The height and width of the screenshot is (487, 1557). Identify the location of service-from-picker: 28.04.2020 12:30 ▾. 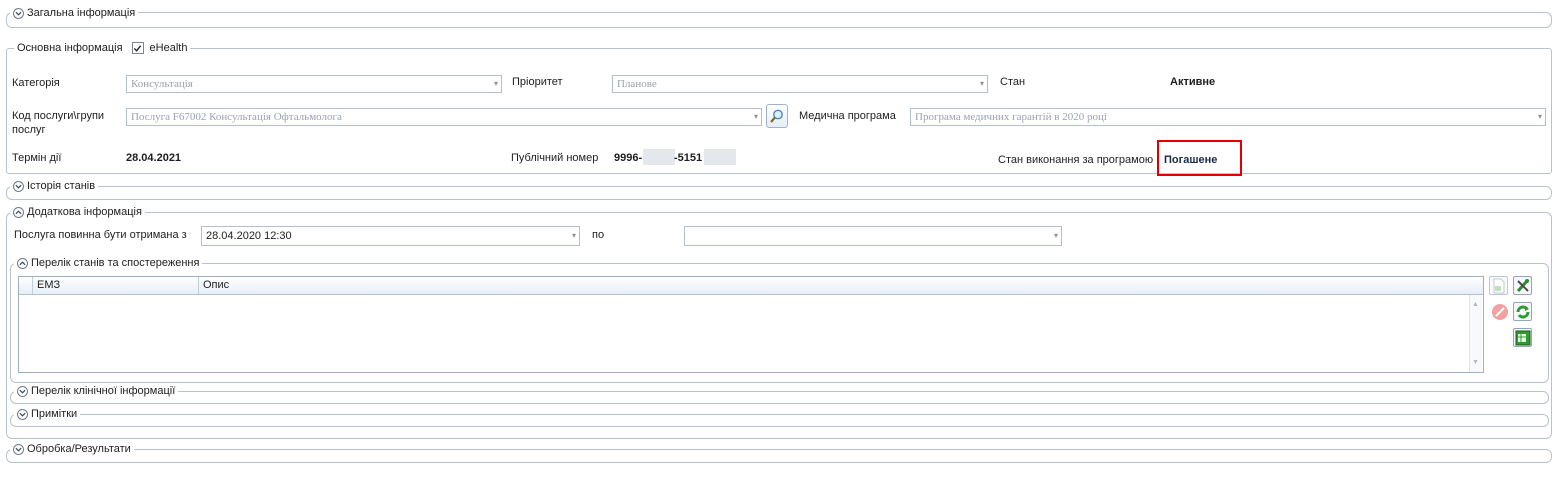
(390, 236).